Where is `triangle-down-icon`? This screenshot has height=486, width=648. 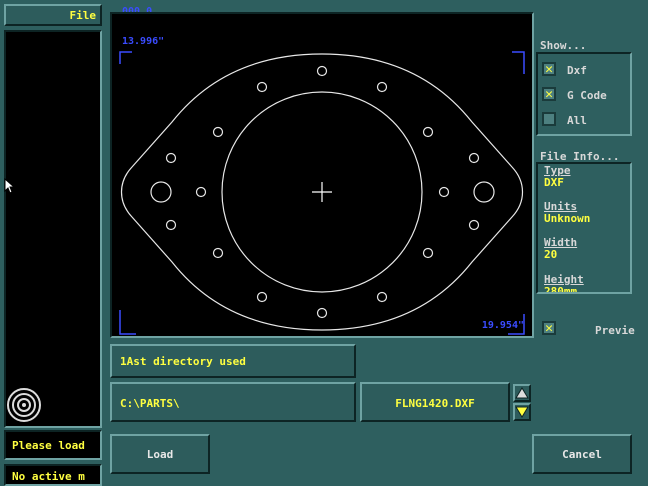 triangle-down-icon is located at coordinates (522, 412).